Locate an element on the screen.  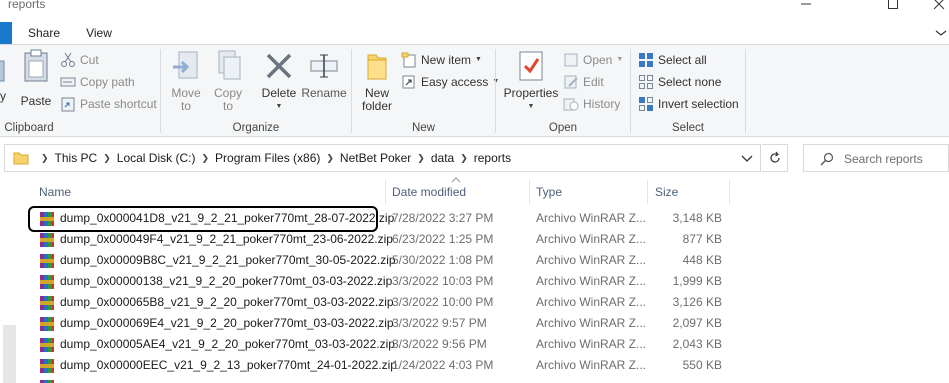
file-size: 3,148 KB is located at coordinates (697, 218).